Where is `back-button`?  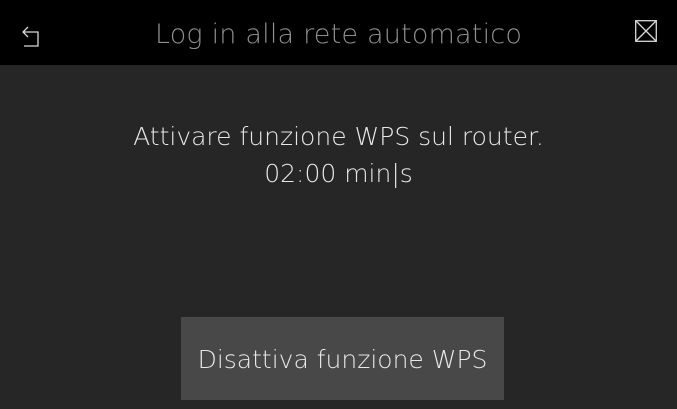 back-button is located at coordinates (32, 32).